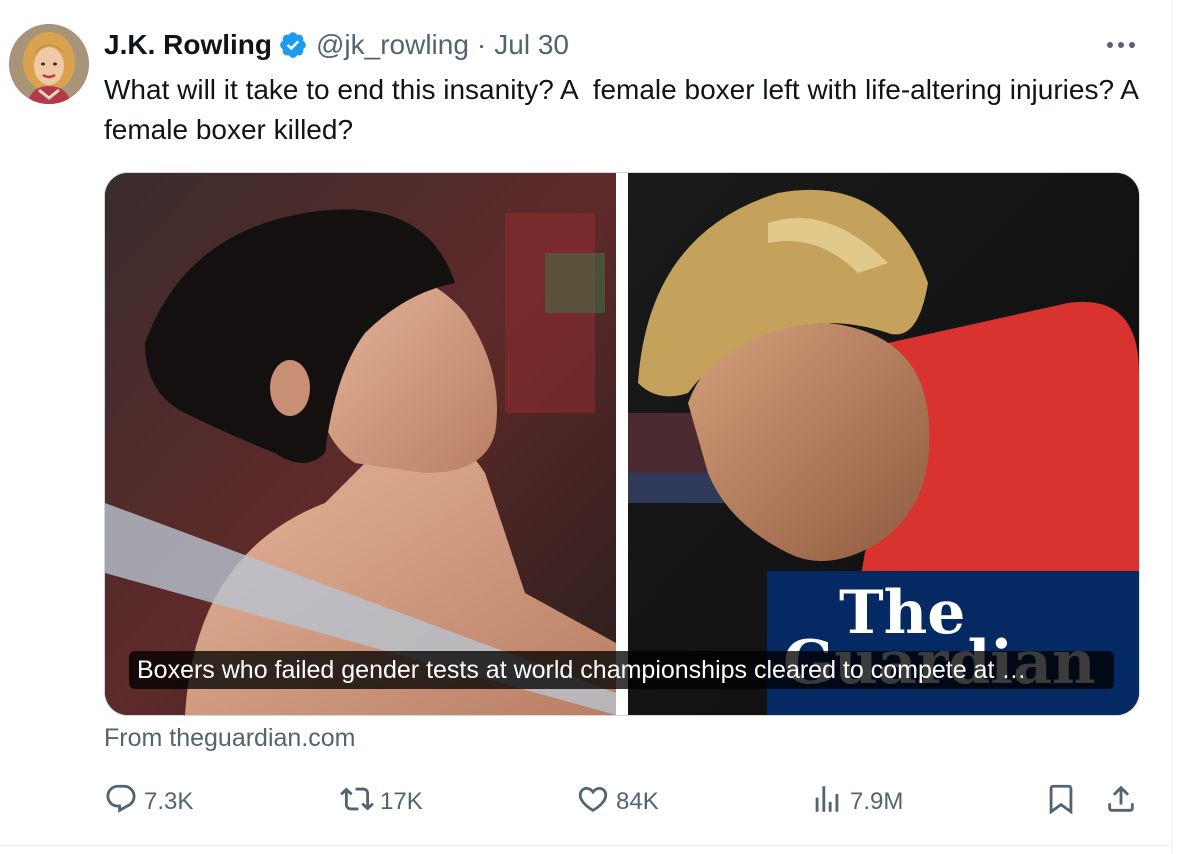 This screenshot has height=854, width=1184. What do you see at coordinates (877, 801) in the screenshot?
I see `views-count: 7.9M` at bounding box center [877, 801].